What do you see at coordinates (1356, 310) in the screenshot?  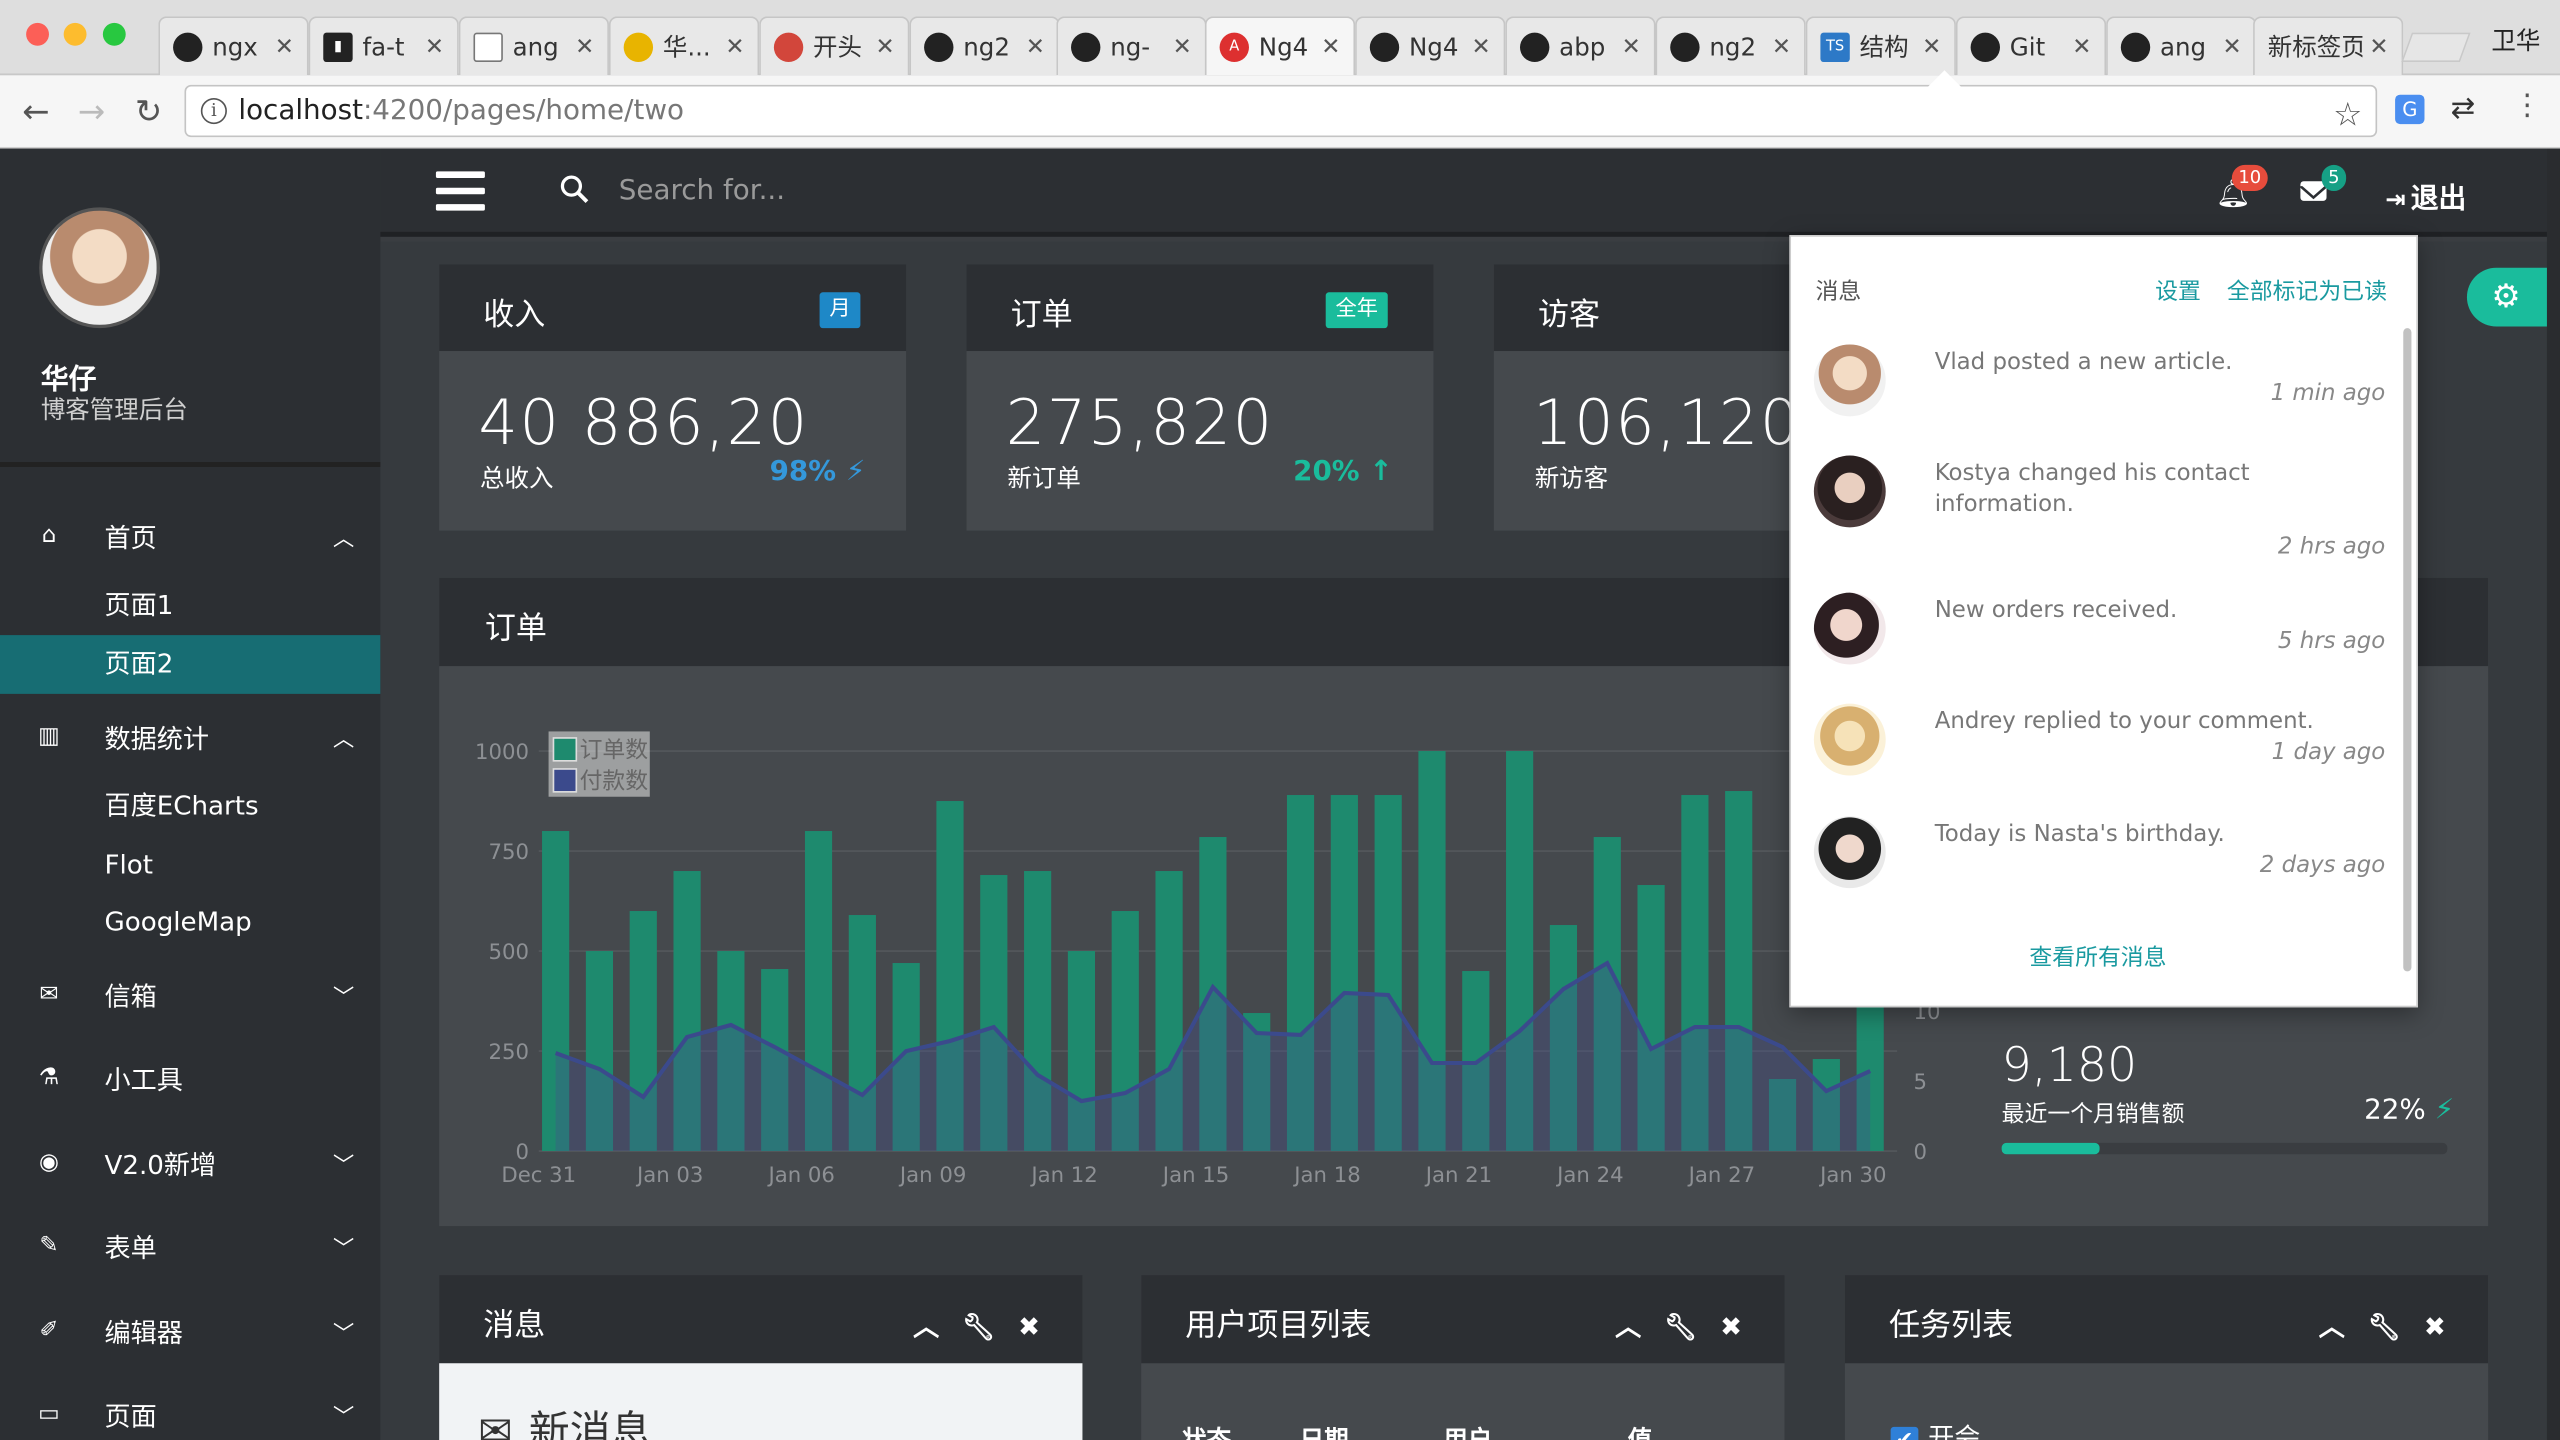 I see `stat-period-badge: 全年` at bounding box center [1356, 310].